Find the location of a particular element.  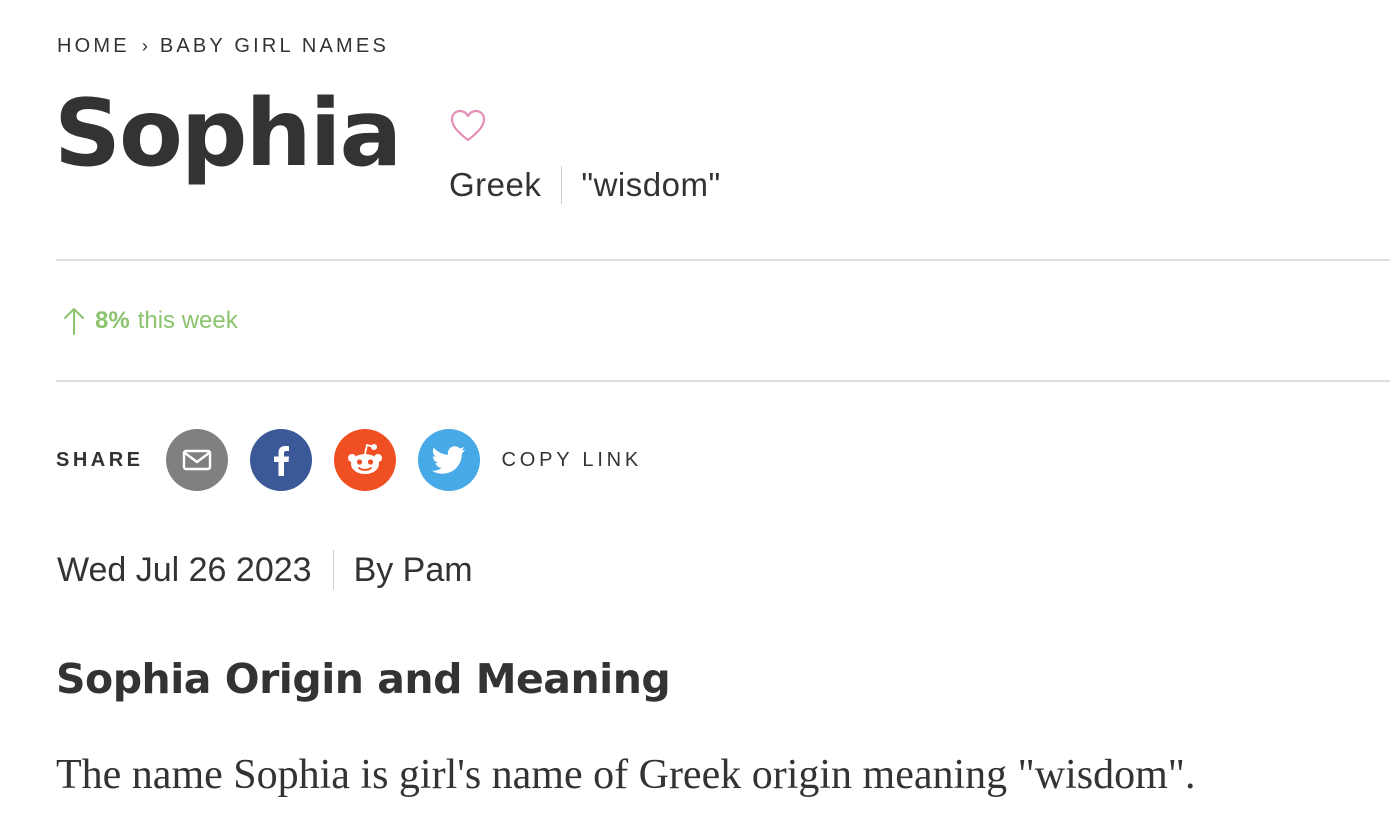

trend-label: this week is located at coordinates (187, 320).